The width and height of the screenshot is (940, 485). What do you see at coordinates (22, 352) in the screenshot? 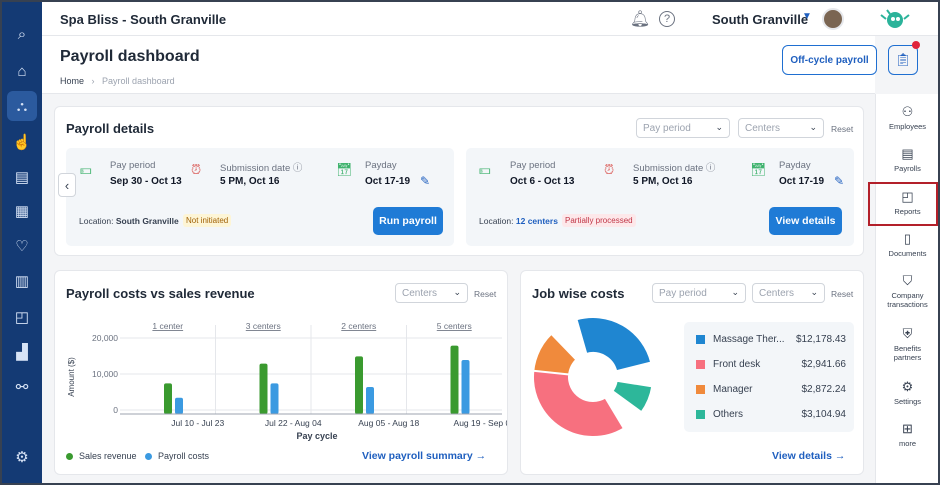
I see `analytics-icon: ▟` at bounding box center [22, 352].